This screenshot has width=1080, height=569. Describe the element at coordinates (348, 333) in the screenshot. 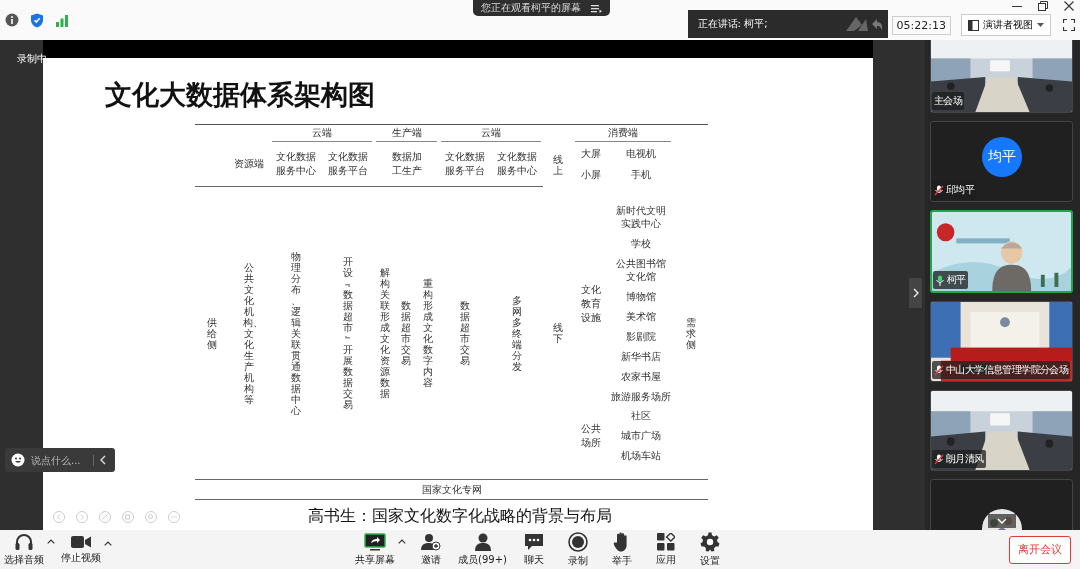

I see `vertical-text: 开设﹃数据超市﹄开展数据交易` at that location.